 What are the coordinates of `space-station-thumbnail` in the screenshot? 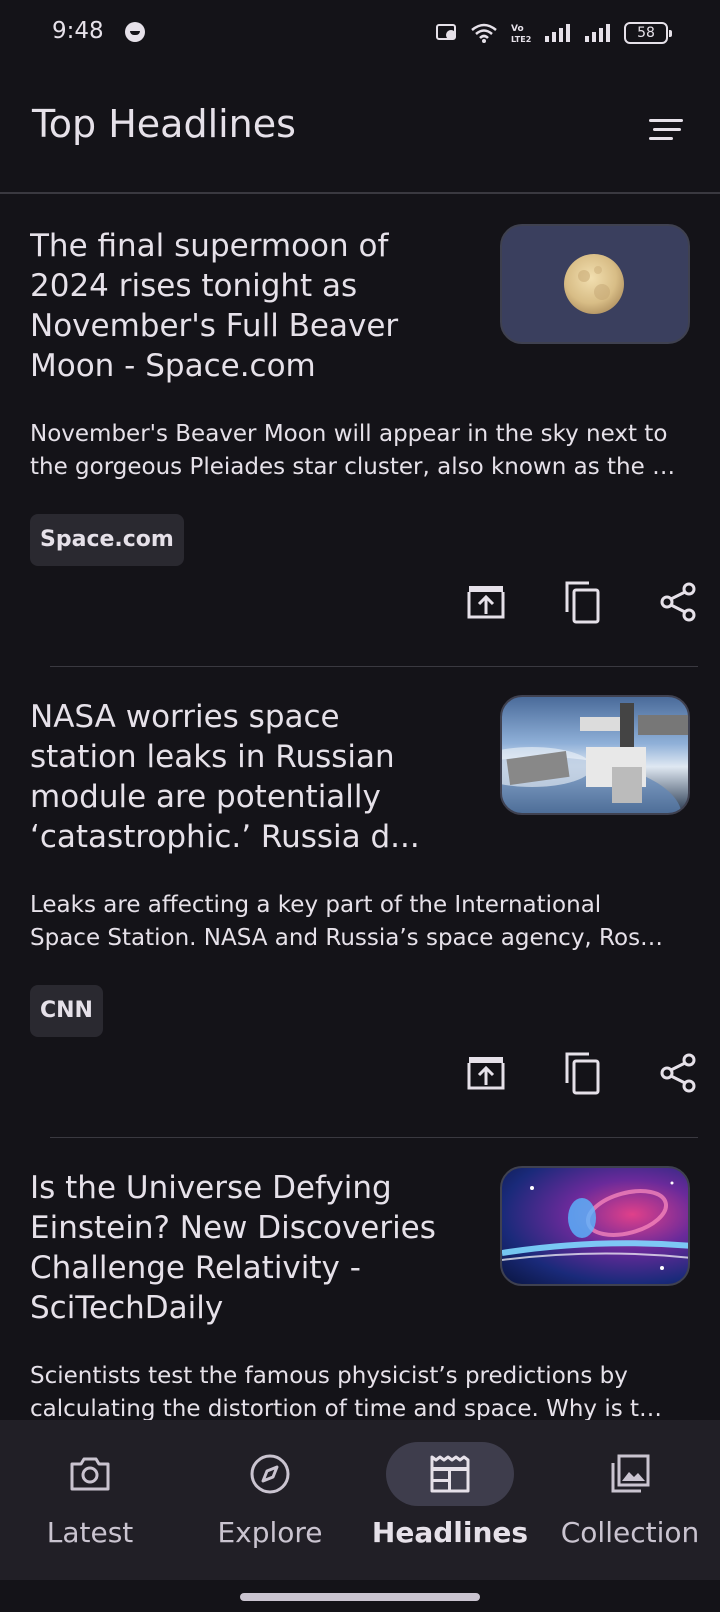 It's located at (595, 755).